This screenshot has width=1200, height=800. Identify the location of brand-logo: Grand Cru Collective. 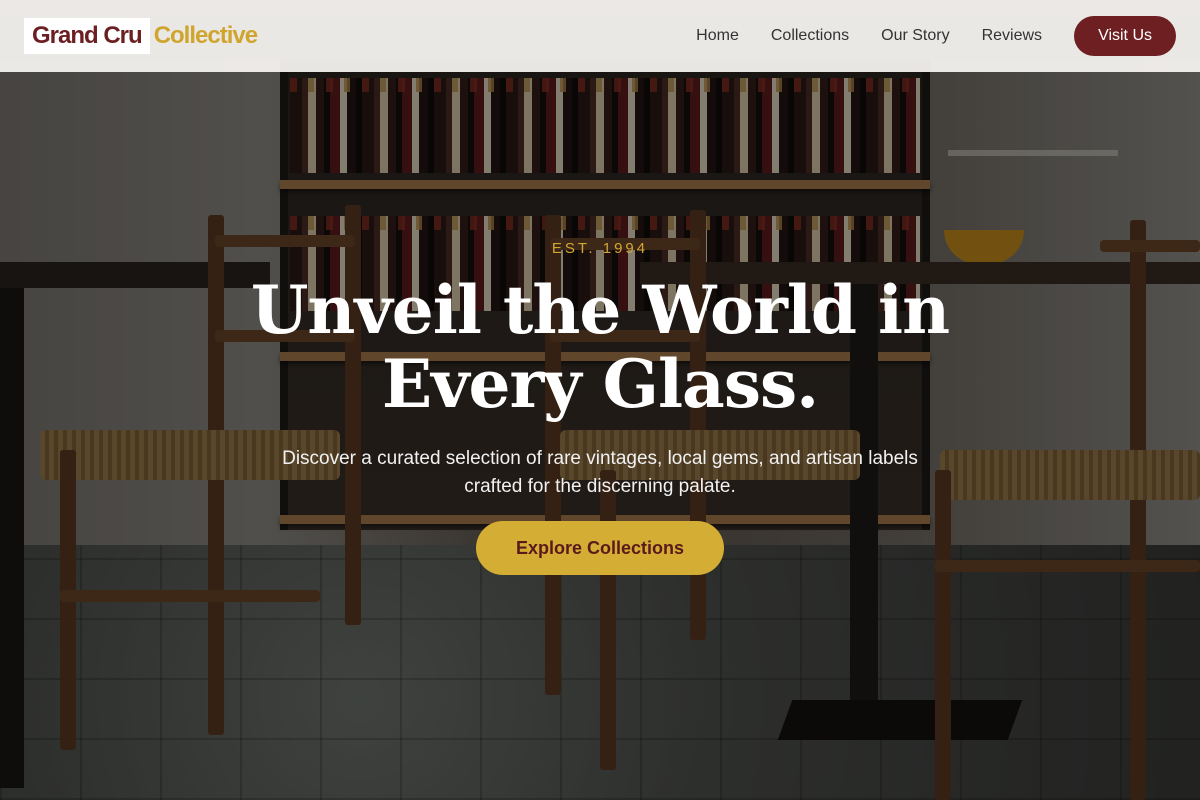
(142, 36).